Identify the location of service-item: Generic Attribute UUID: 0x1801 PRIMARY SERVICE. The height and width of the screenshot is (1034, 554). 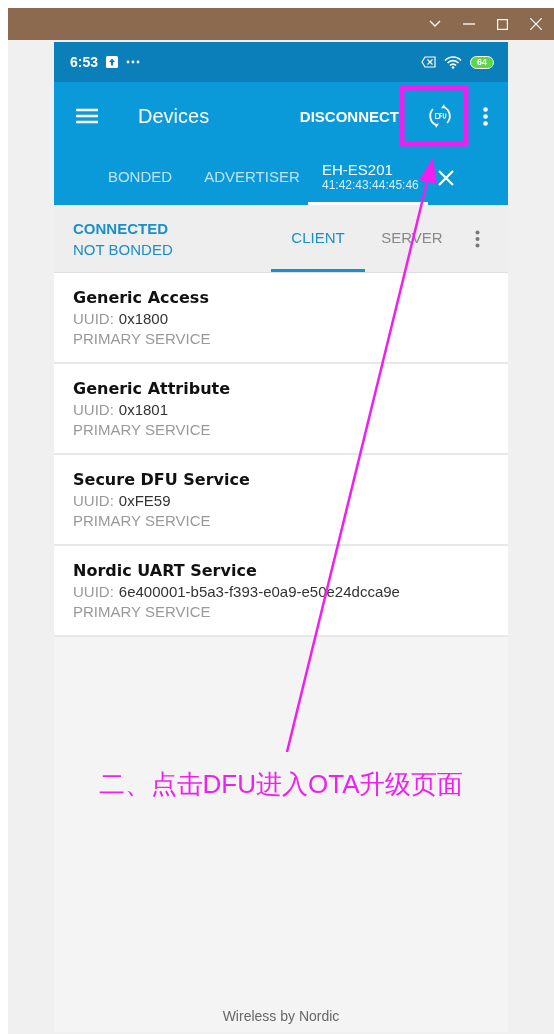
(281, 409).